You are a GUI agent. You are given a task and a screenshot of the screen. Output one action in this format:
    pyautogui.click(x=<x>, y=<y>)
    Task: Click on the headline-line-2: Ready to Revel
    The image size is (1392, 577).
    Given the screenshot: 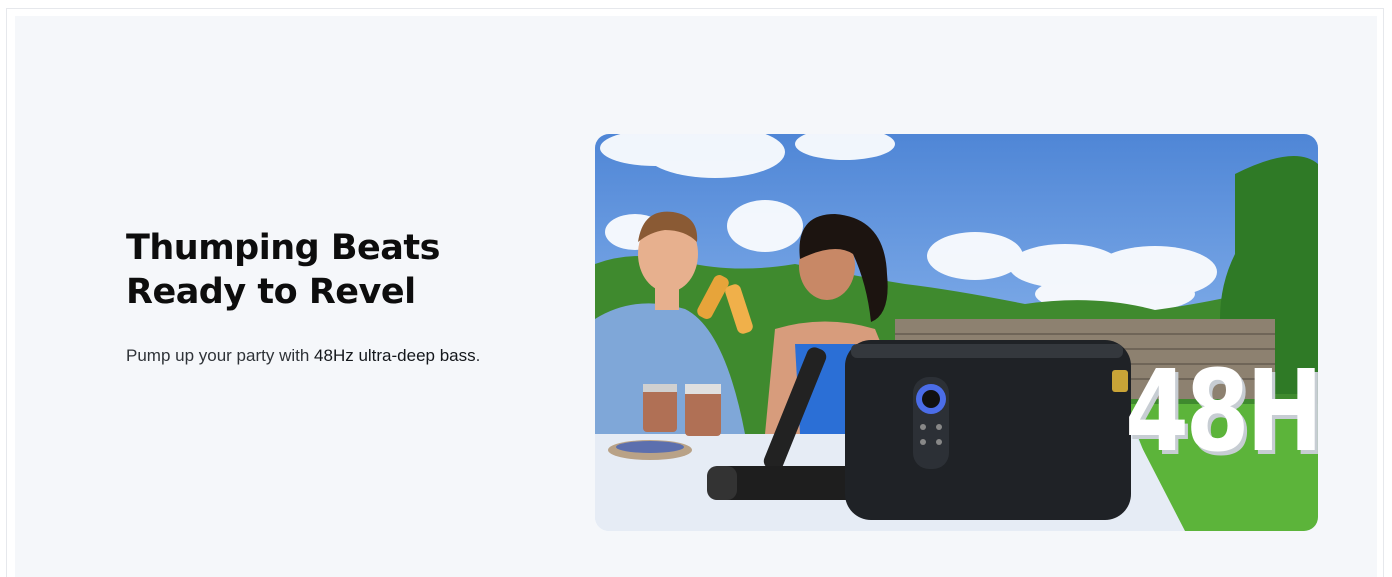 What is the action you would take?
    pyautogui.click(x=271, y=292)
    